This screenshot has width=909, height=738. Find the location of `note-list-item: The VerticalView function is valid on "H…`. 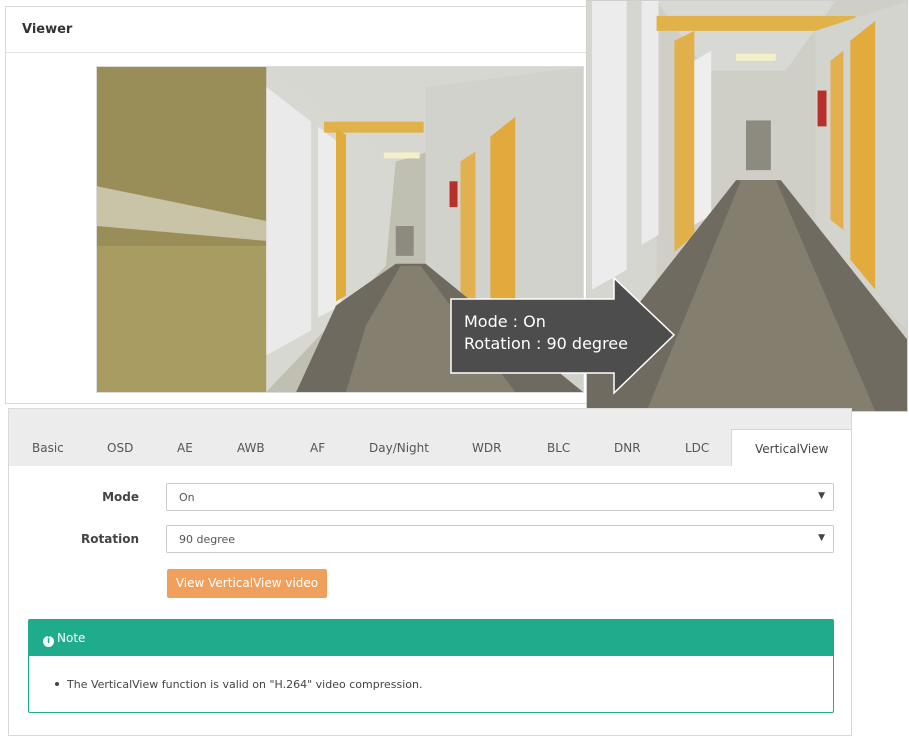

note-list-item: The VerticalView function is valid on "H… is located at coordinates (239, 684).